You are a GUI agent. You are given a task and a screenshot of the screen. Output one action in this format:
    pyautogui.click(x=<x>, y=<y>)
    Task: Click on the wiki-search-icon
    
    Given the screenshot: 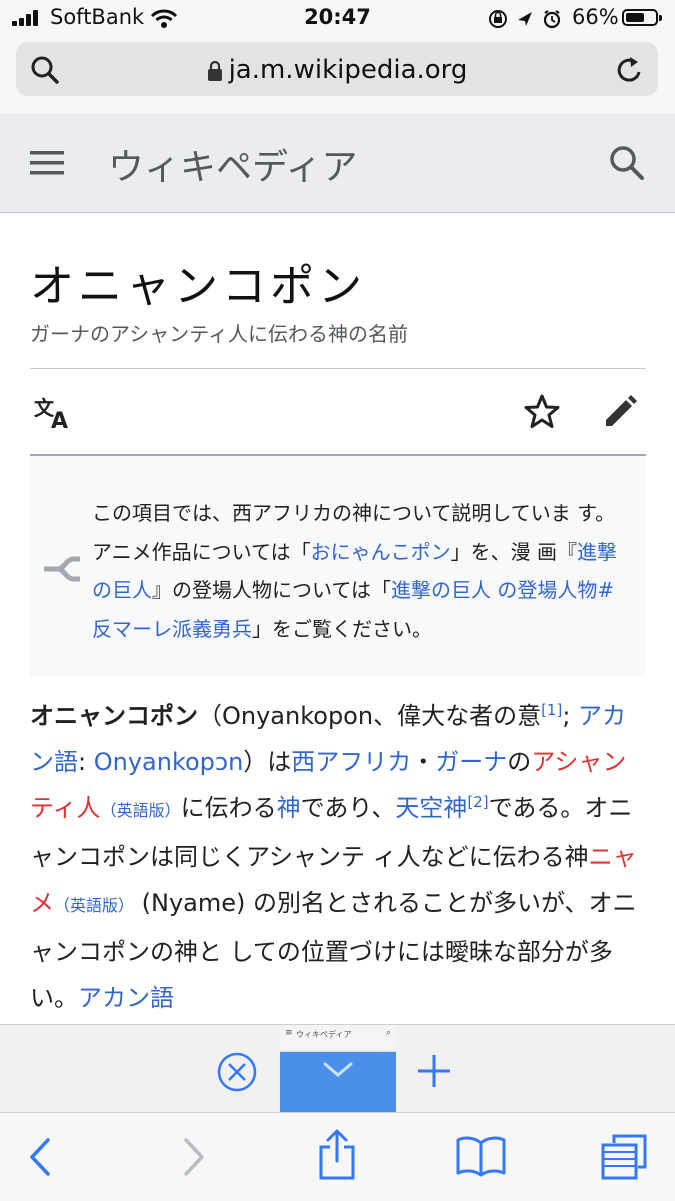 What is the action you would take?
    pyautogui.click(x=627, y=163)
    